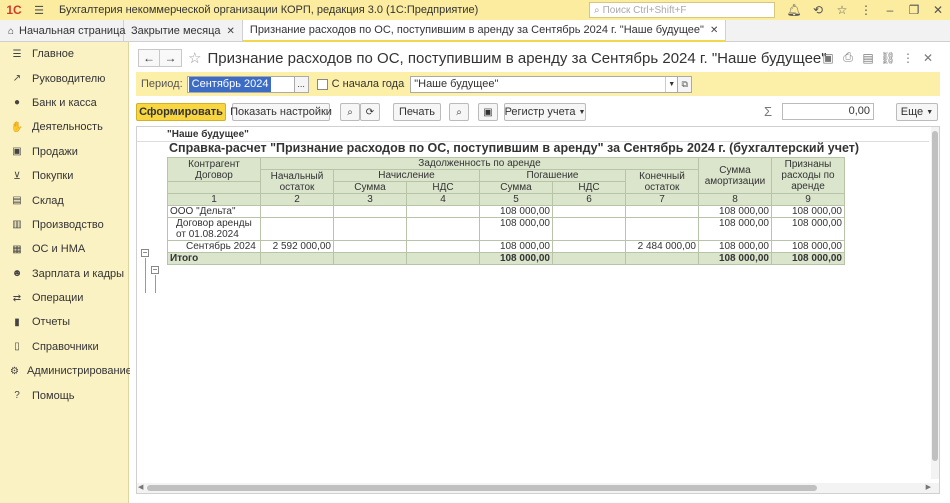 The image size is (950, 503). I want to click on tab-home: ⌂ Начальная страница, so click(62, 31).